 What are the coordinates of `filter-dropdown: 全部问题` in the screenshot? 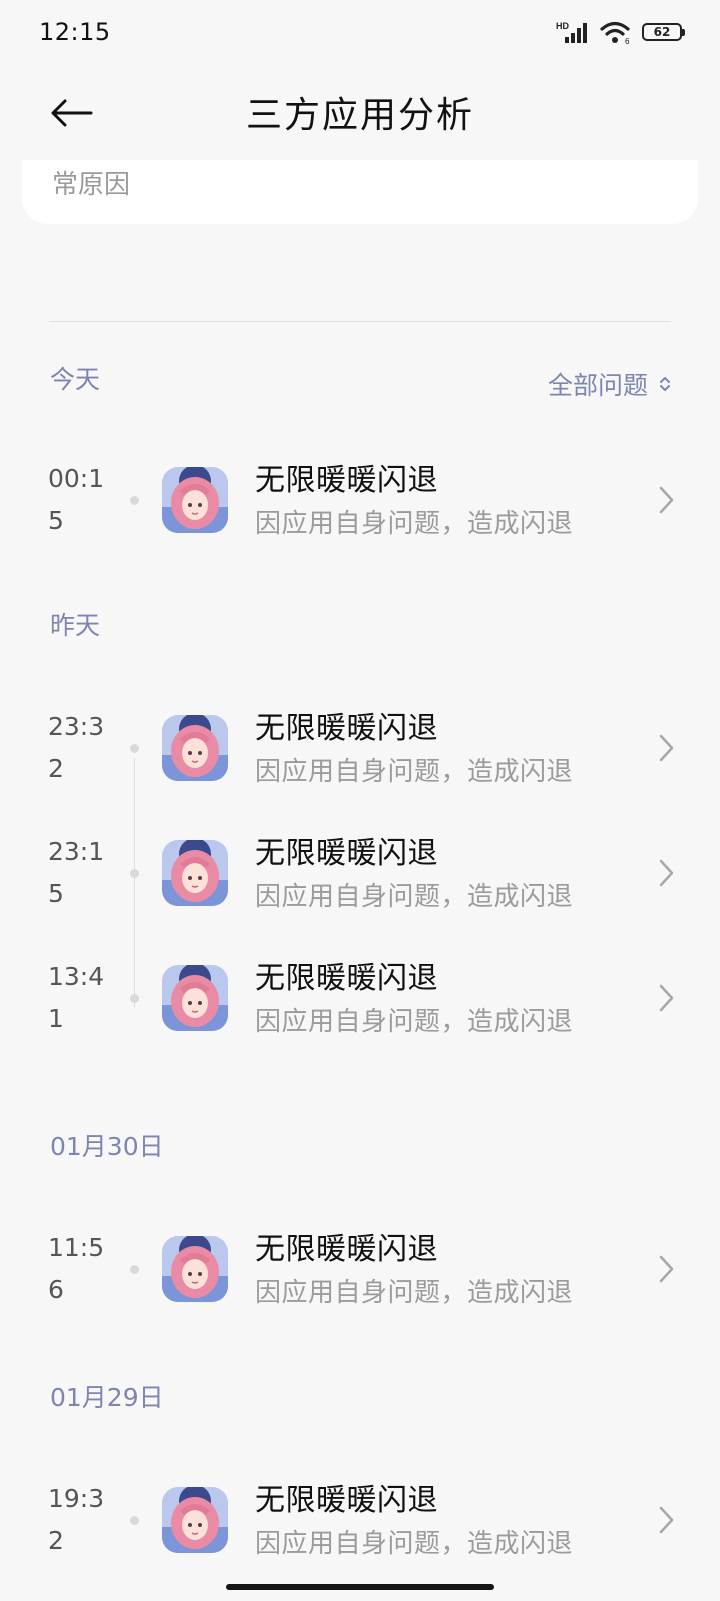 It's located at (610, 384).